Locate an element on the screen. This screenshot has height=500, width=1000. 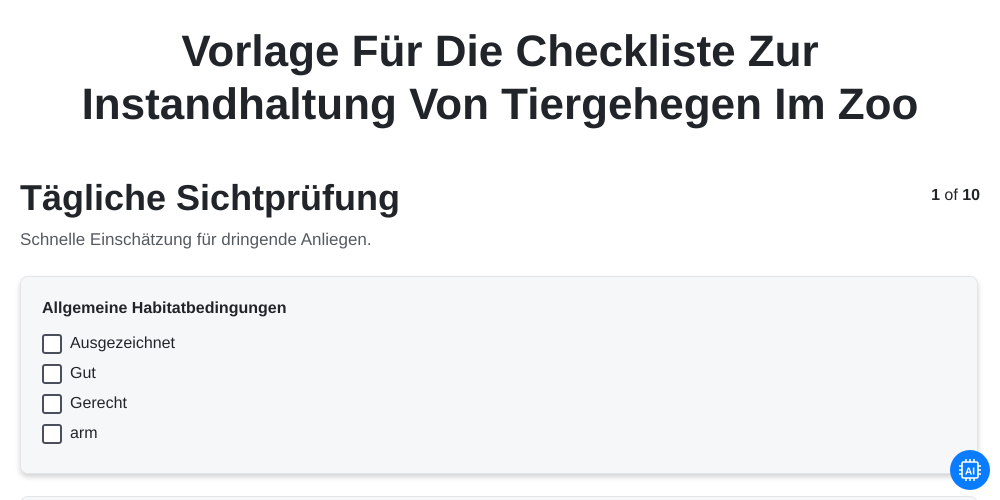
option-label: Gerecht is located at coordinates (98, 404).